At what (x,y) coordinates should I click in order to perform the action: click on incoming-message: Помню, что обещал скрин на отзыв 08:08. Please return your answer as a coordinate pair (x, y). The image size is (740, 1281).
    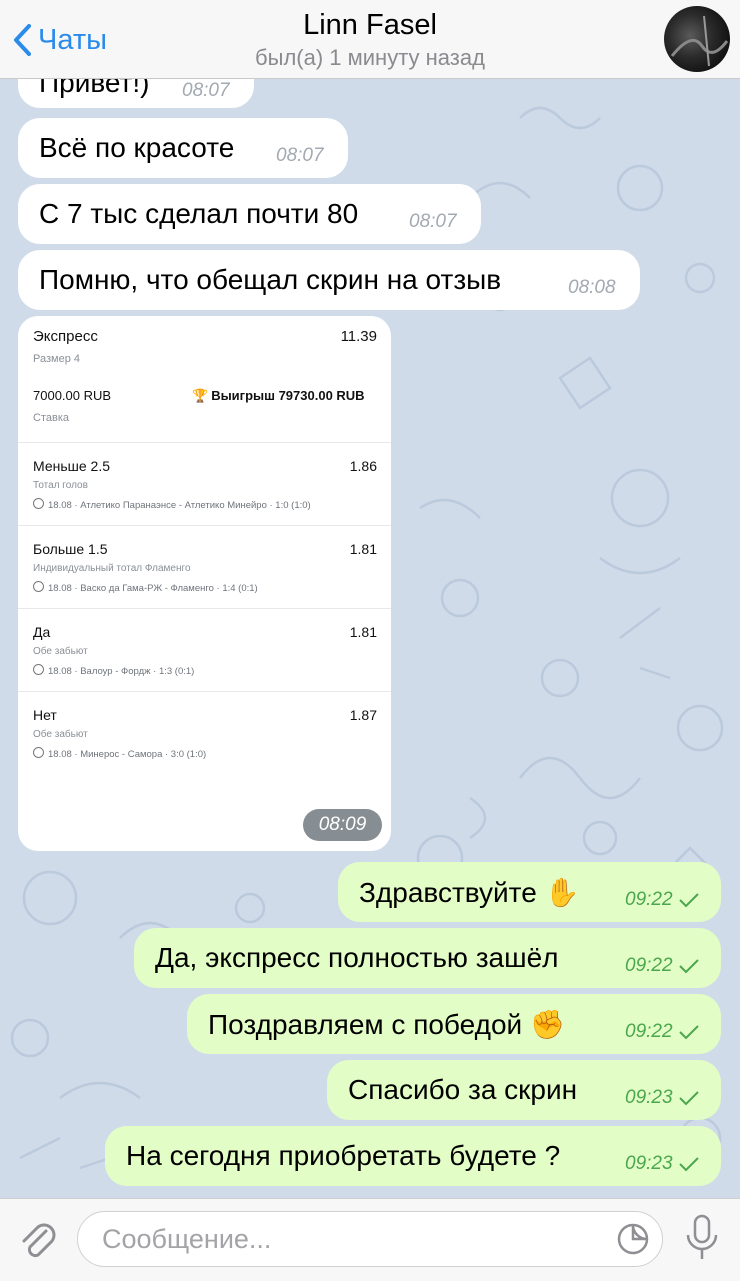
    Looking at the image, I should click on (329, 280).